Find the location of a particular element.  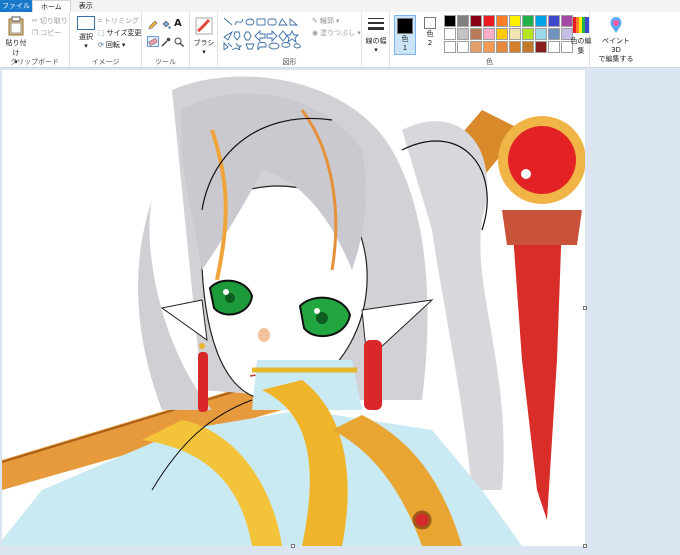

size-label: 線の幅 is located at coordinates (376, 41).